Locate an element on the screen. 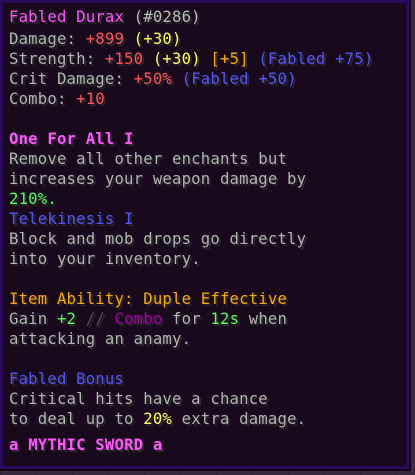  stat-value: +10 is located at coordinates (90, 99).